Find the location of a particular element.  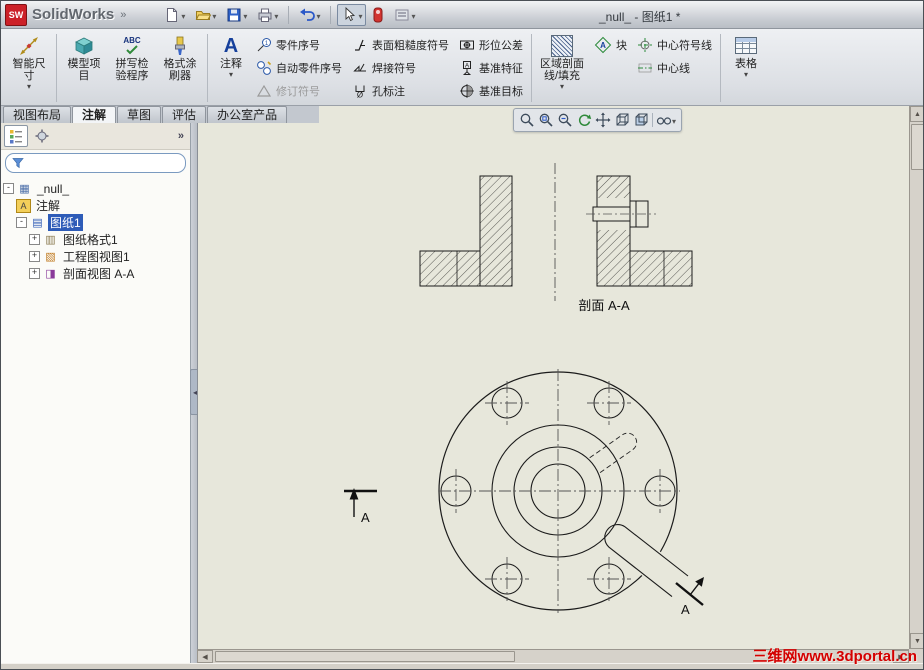

heads-up-view-toolbar is located at coordinates (598, 120).